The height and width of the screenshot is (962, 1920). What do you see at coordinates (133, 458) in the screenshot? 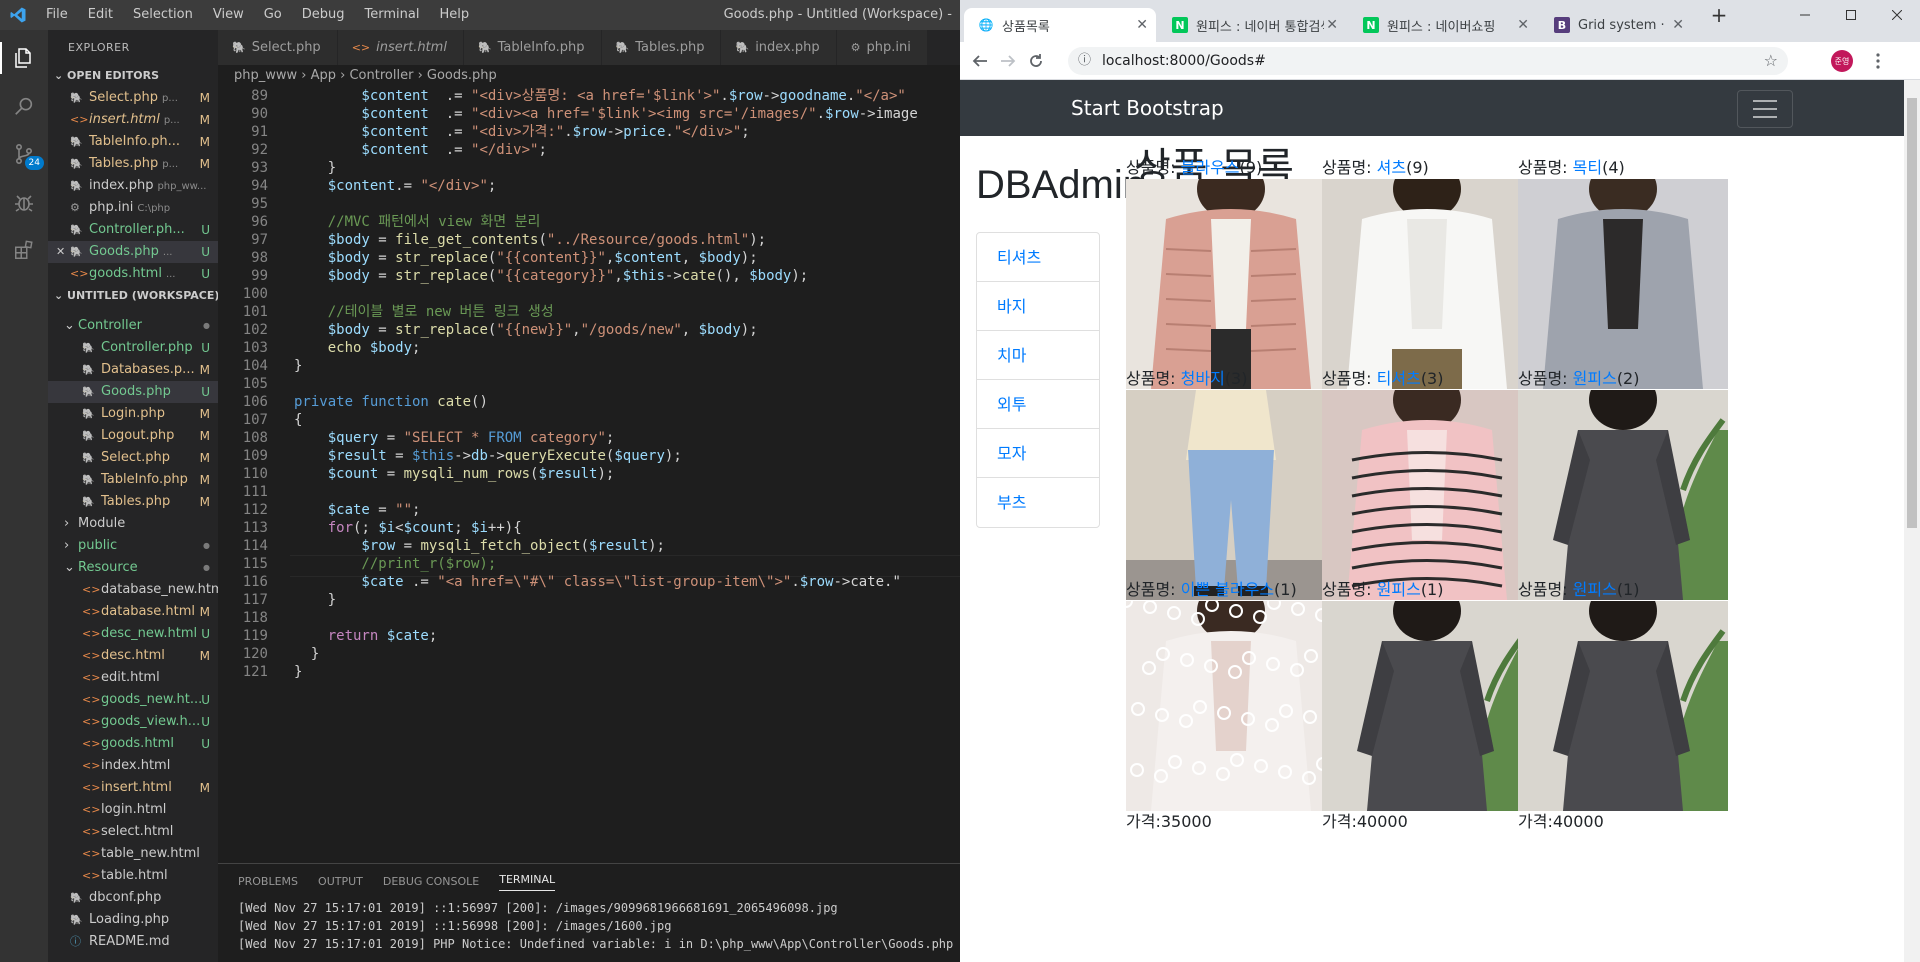
I see `tree-file: 🐘 Select.php M` at bounding box center [133, 458].